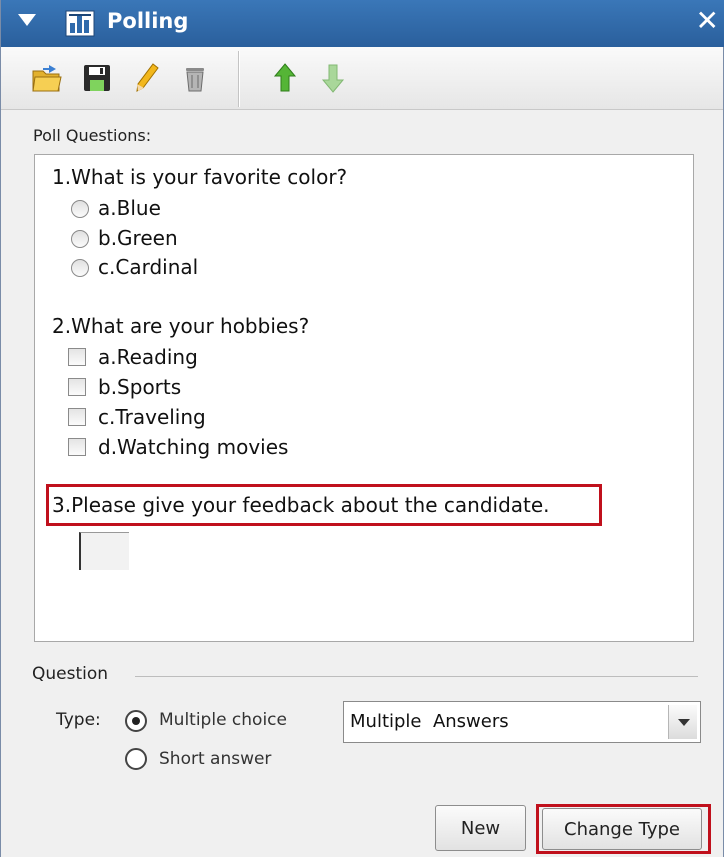 This screenshot has height=857, width=724. What do you see at coordinates (362, 23) in the screenshot?
I see `title-bar: Polling ✕` at bounding box center [362, 23].